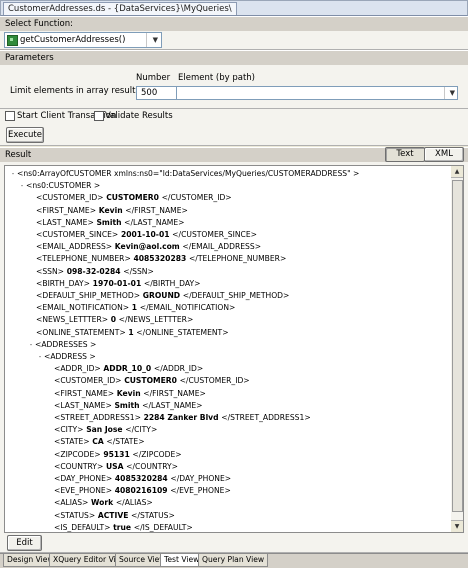 This screenshot has height=568, width=468. What do you see at coordinates (182, 560) in the screenshot?
I see `tab-test-view: Test View` at bounding box center [182, 560].